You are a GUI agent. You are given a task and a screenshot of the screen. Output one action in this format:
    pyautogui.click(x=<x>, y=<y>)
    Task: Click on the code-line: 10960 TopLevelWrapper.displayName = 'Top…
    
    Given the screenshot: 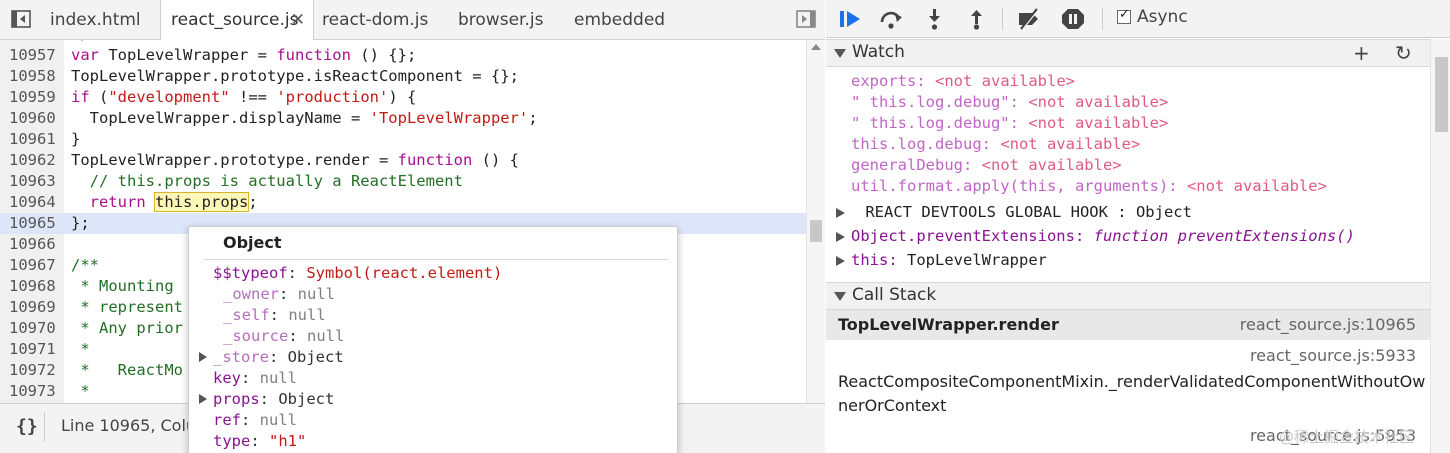 What is the action you would take?
    pyautogui.click(x=403, y=118)
    